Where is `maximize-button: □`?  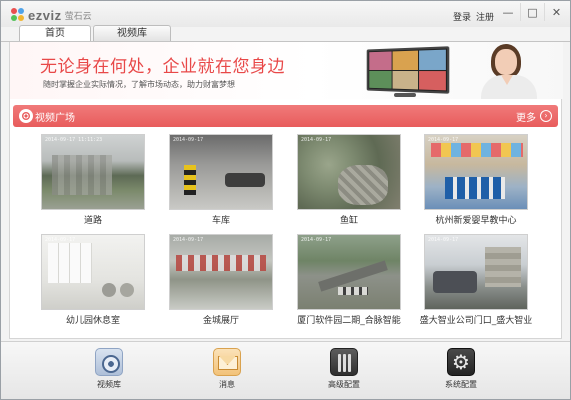 maximize-button: □ is located at coordinates (532, 12).